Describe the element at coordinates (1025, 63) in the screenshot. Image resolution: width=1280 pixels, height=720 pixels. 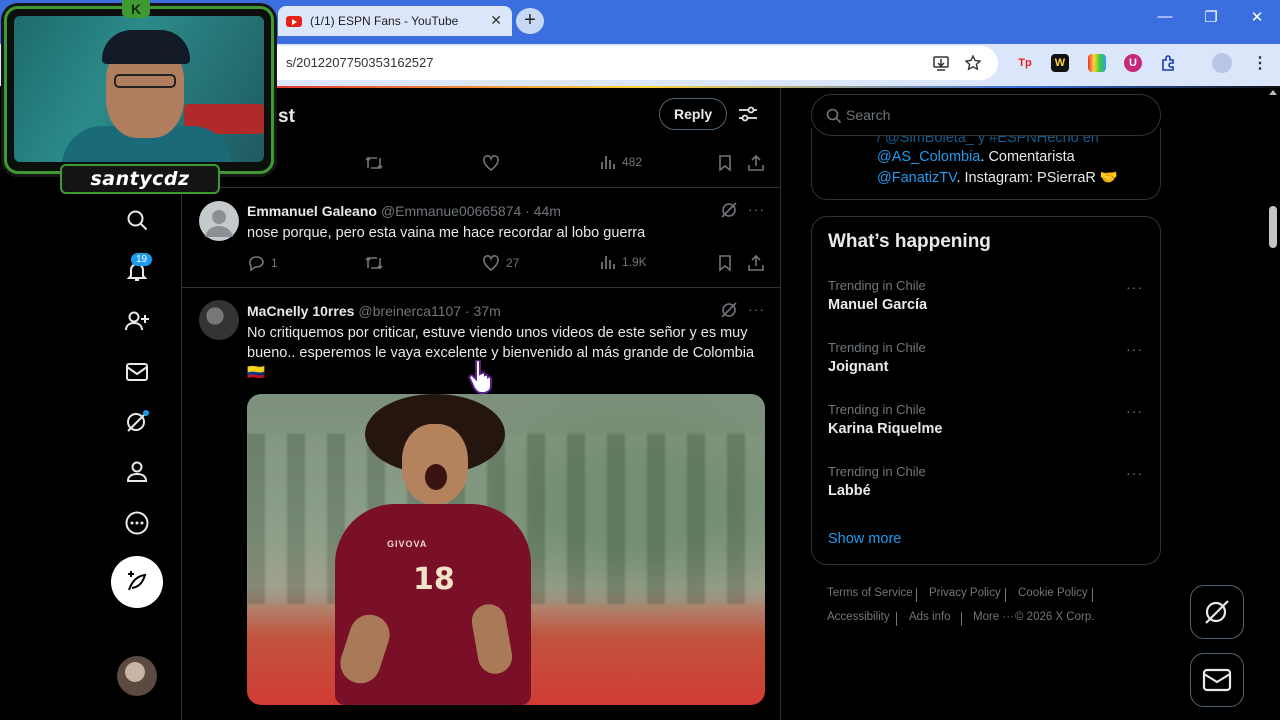
I see `extension-tp-icon: Tp` at that location.